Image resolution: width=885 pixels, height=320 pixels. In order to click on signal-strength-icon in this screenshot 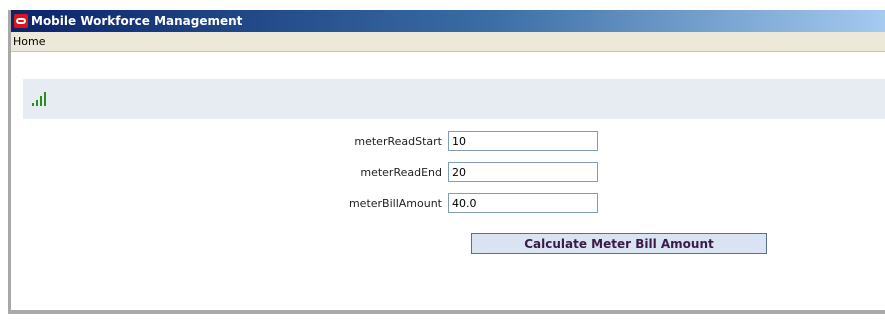, I will do `click(39, 99)`.